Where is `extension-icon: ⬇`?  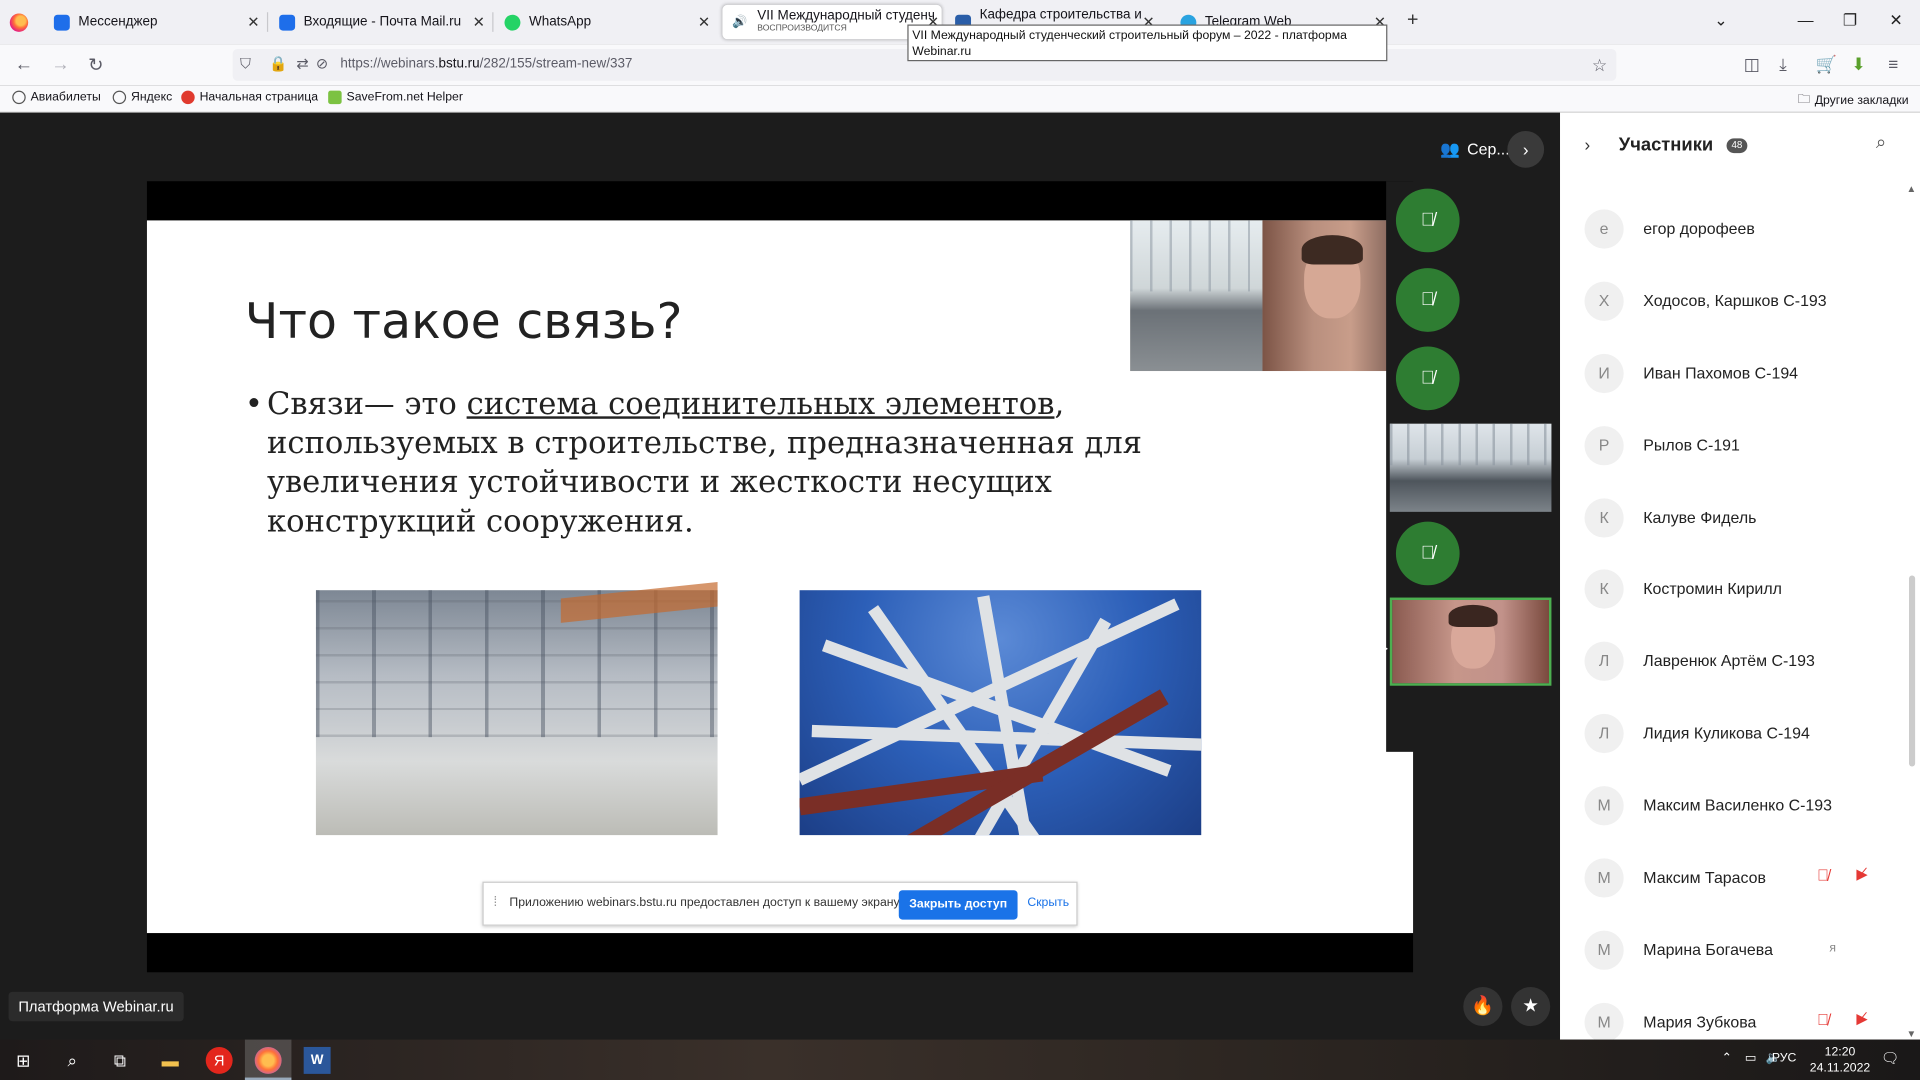 extension-icon: ⬇ is located at coordinates (1858, 64).